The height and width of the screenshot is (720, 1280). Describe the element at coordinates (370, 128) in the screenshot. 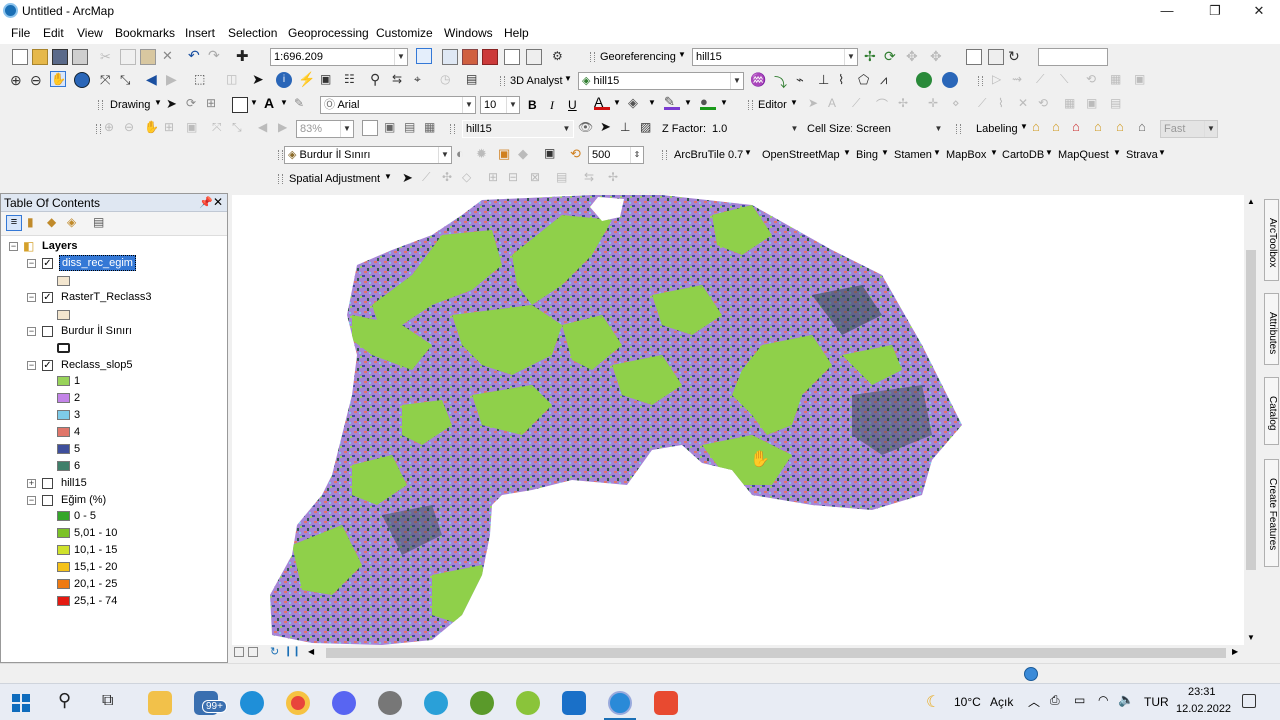

I see `toggle-draft-mode-icon` at that location.